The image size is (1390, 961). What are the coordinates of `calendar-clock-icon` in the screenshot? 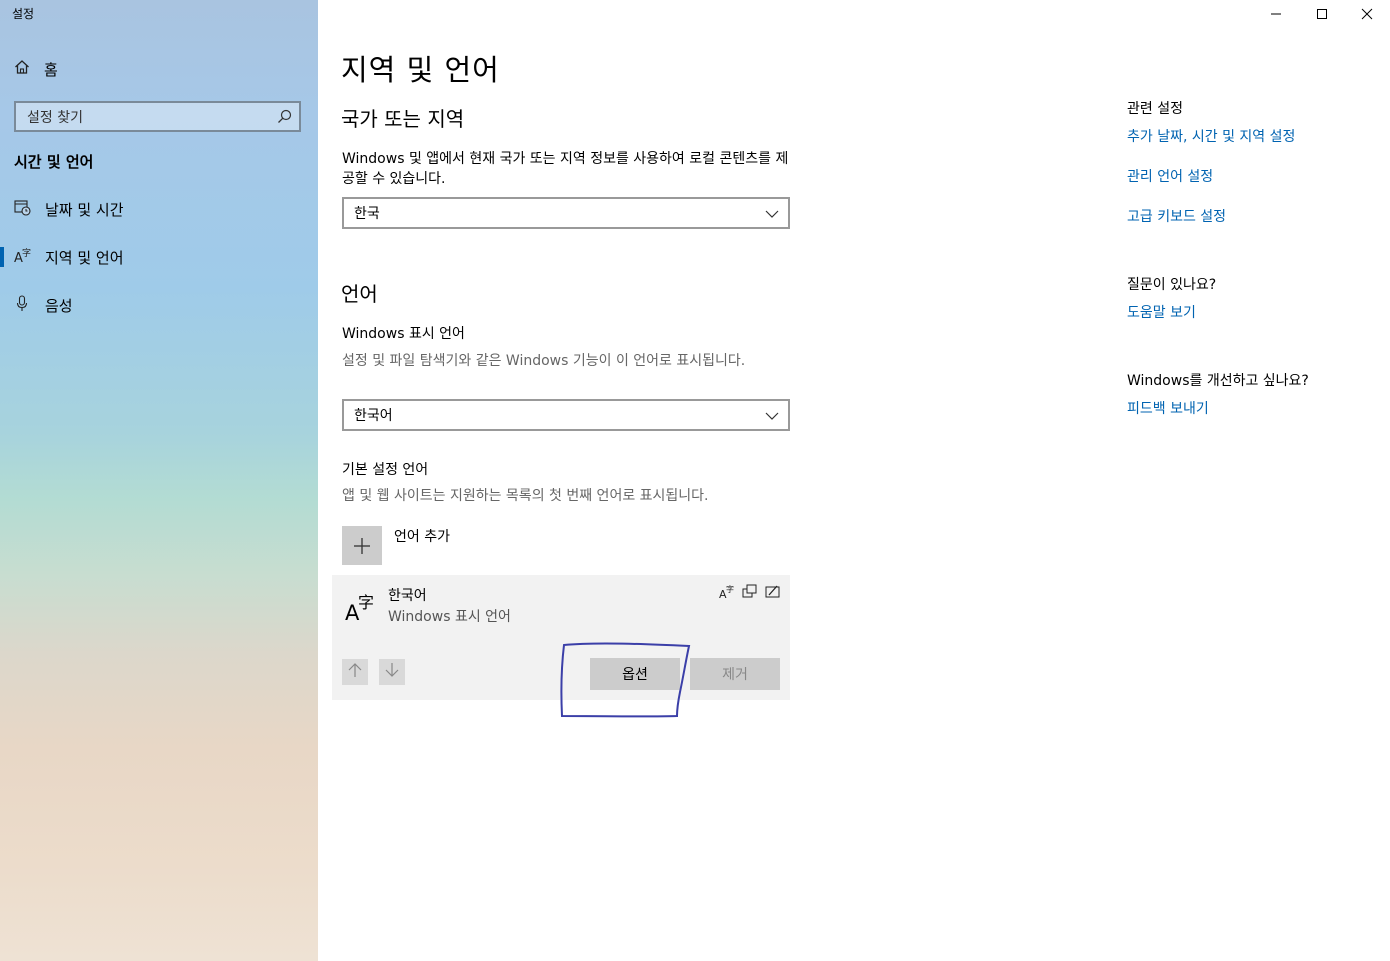 It's located at (22, 209).